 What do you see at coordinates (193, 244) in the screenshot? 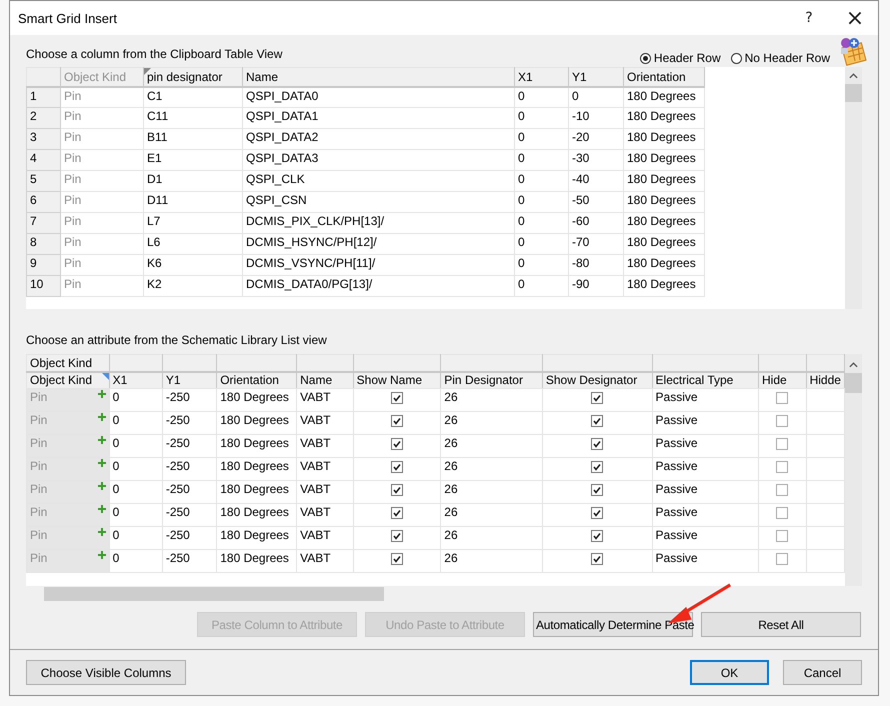
I see `table-cell: L6` at bounding box center [193, 244].